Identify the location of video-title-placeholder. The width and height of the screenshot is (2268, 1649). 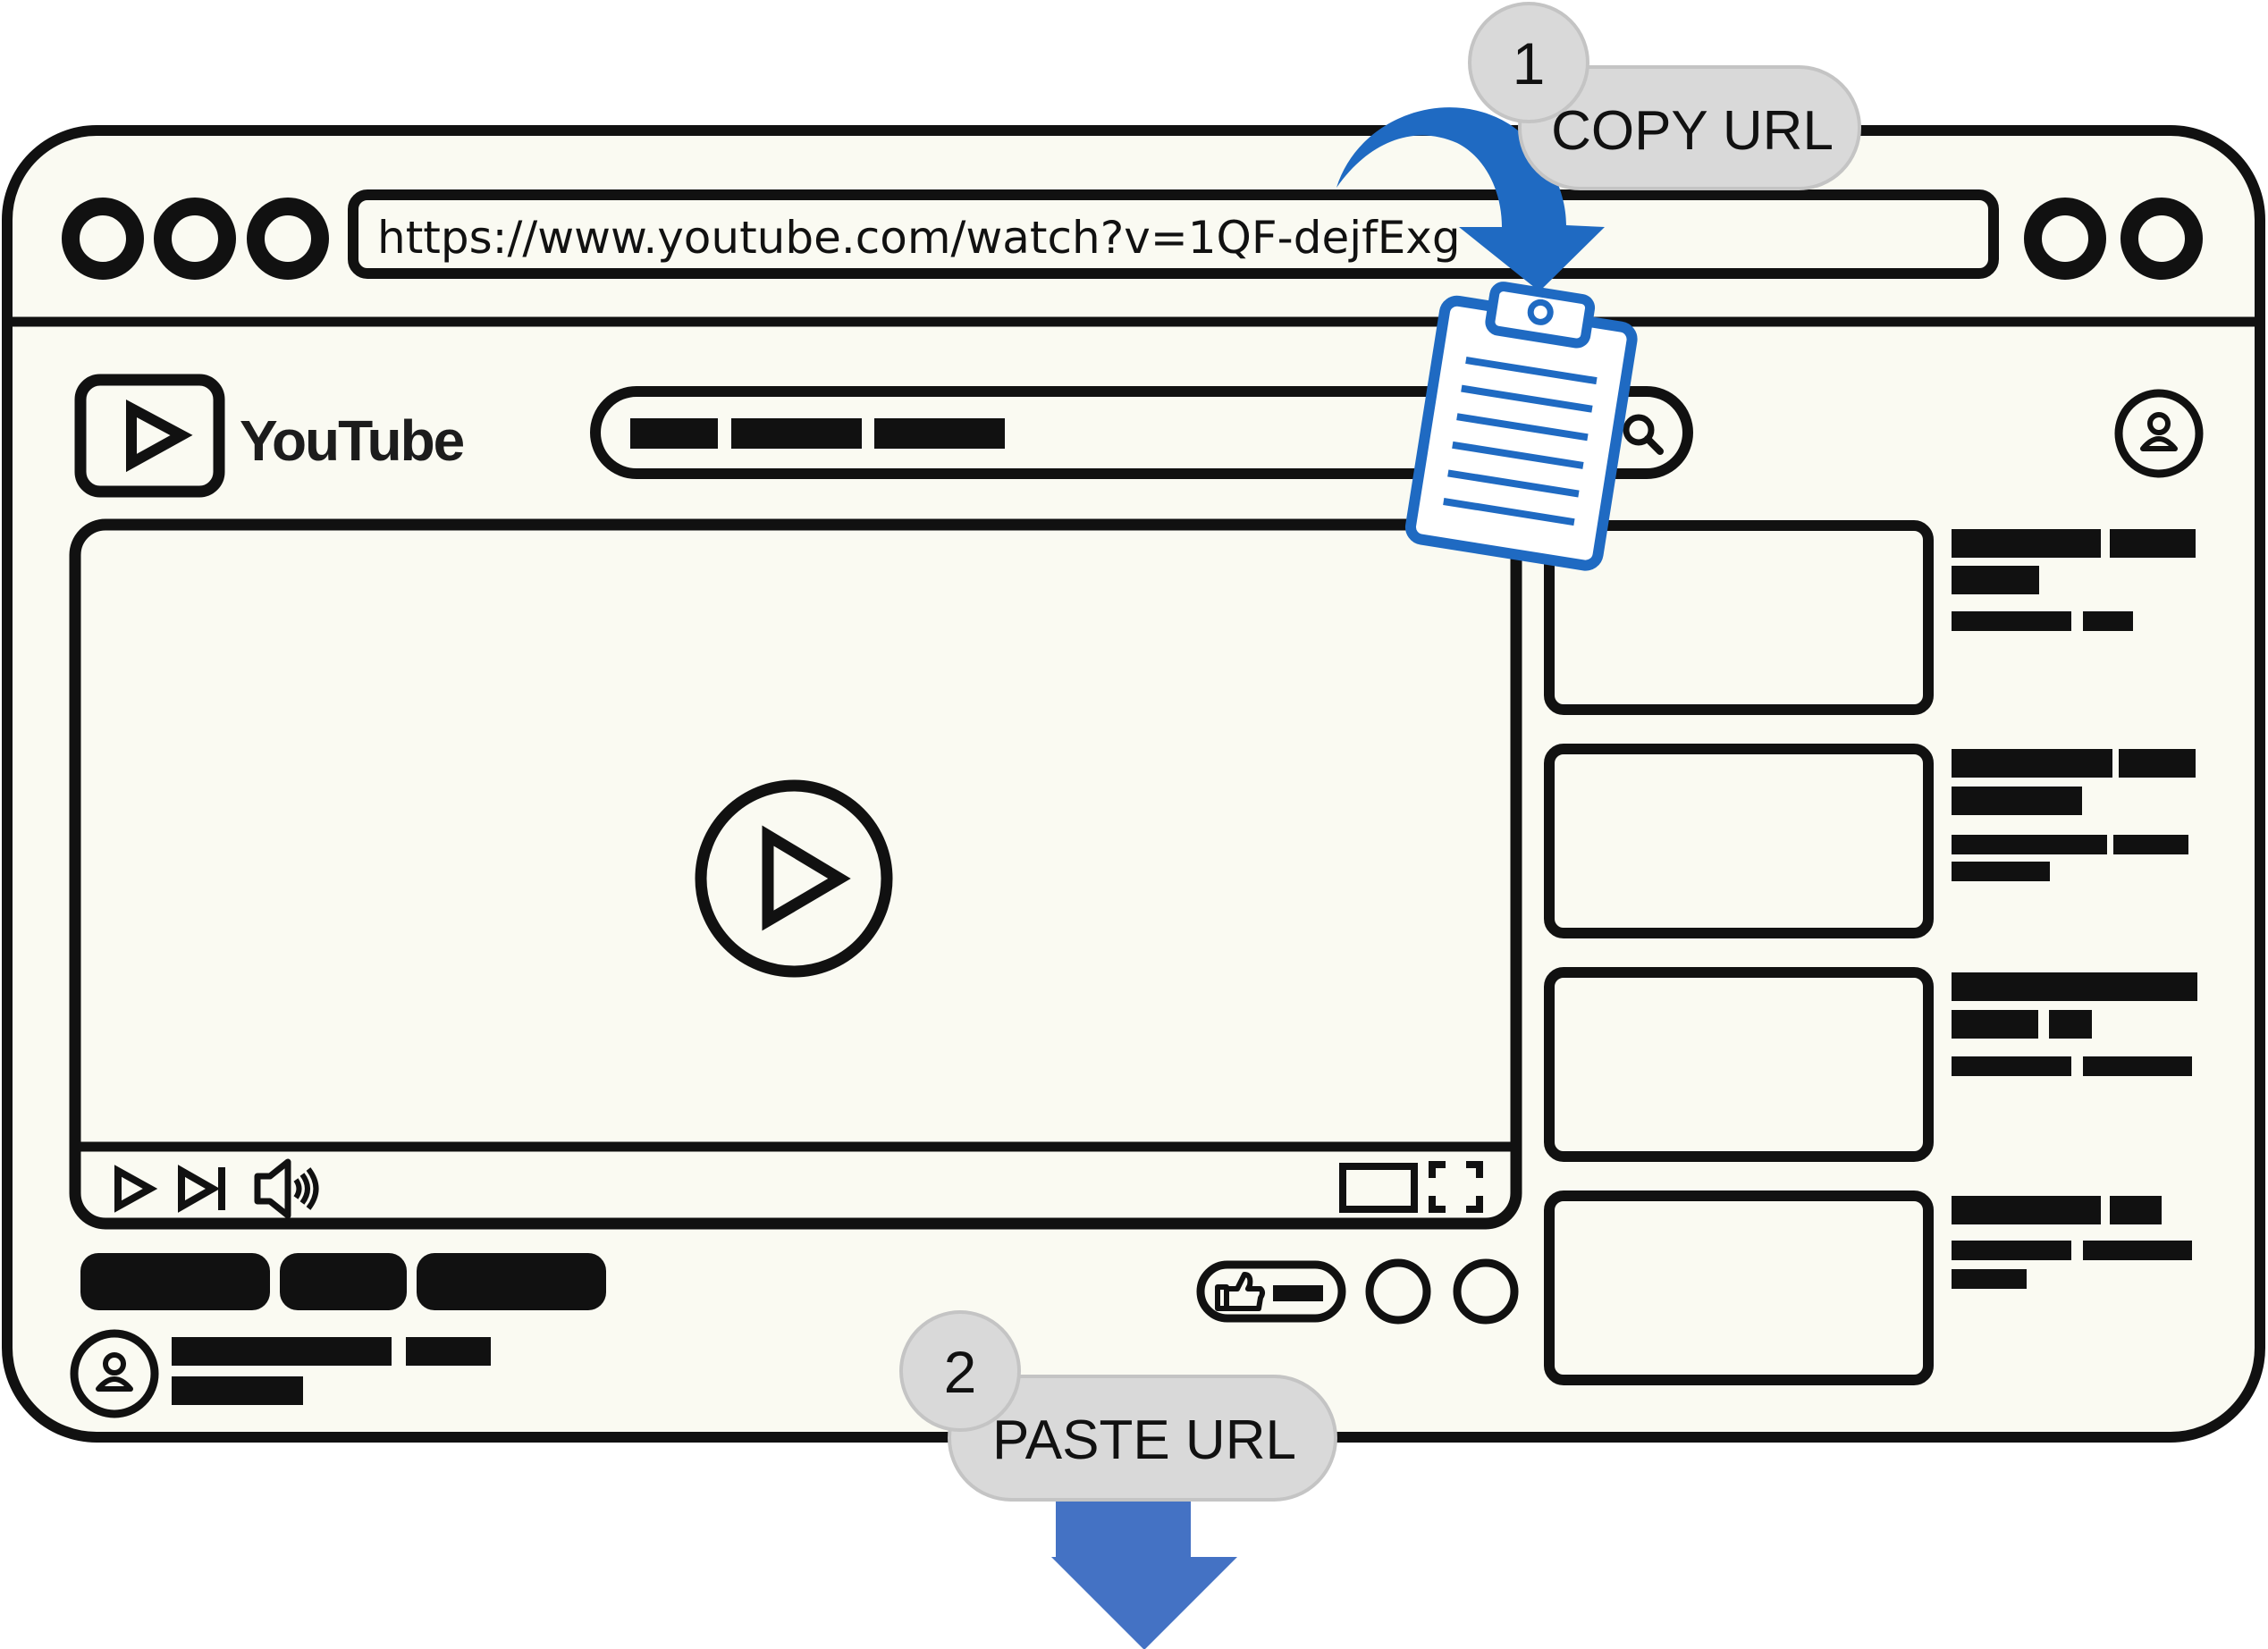
(343, 1281).